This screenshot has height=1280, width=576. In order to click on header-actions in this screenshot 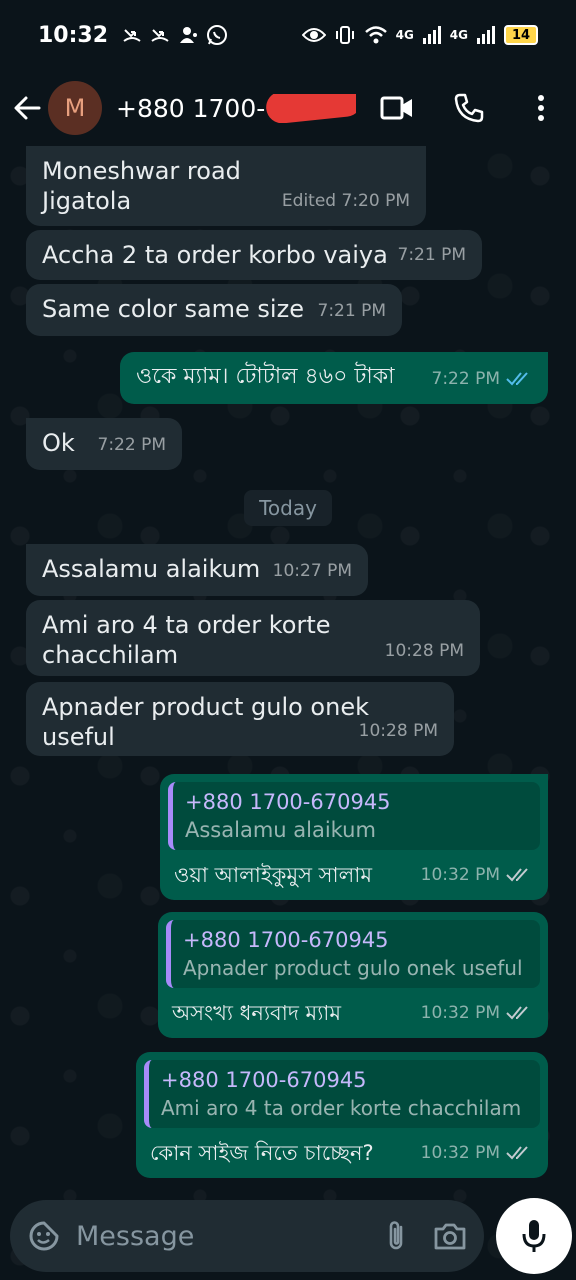, I will do `click(471, 108)`.